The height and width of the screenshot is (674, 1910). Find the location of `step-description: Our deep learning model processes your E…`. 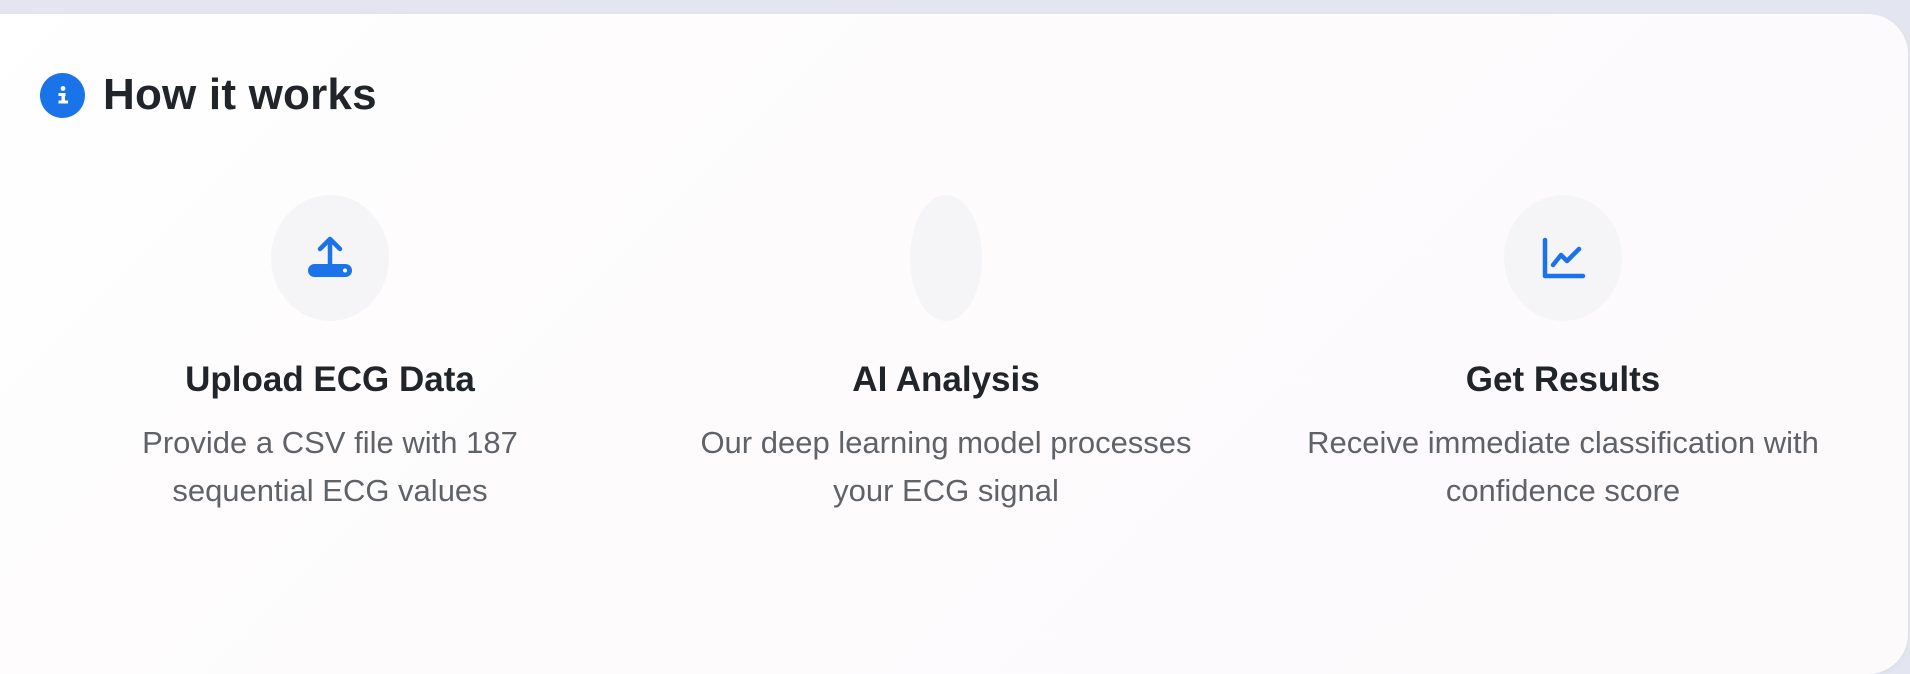

step-description: Our deep learning model processes your E… is located at coordinates (946, 466).